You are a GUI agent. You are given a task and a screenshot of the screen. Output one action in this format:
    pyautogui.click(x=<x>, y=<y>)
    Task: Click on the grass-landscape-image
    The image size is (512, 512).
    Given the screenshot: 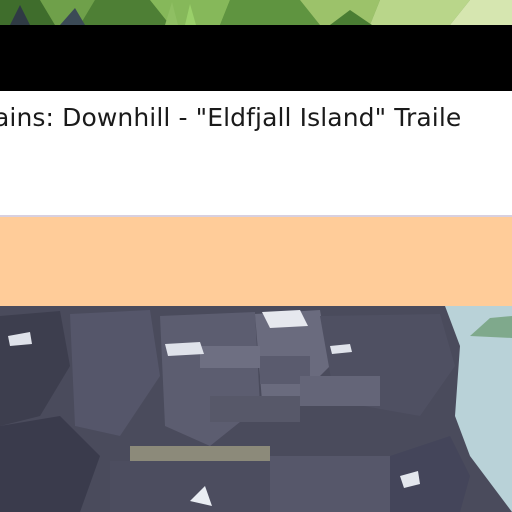 What is the action you would take?
    pyautogui.click(x=256, y=12)
    